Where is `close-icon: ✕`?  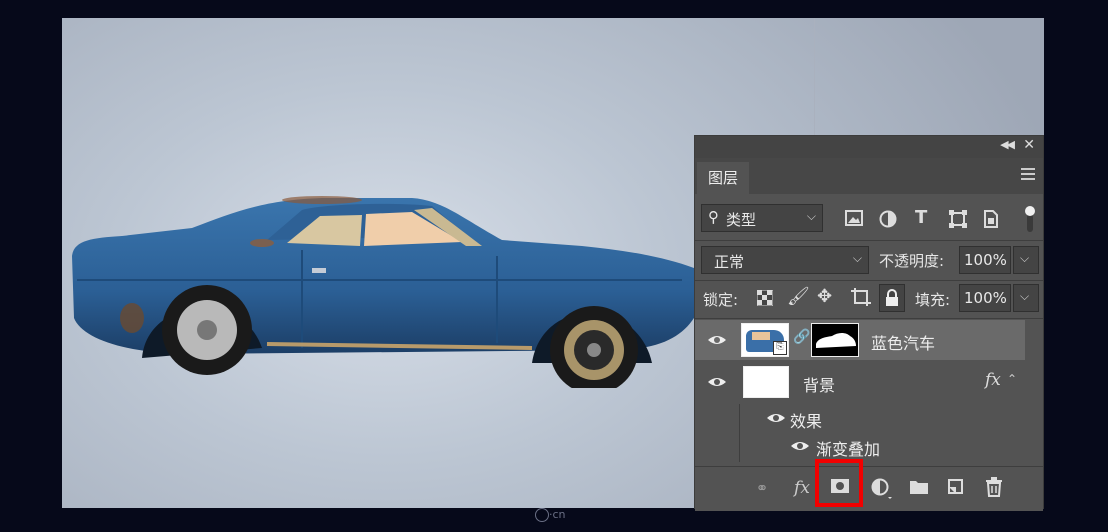 close-icon: ✕ is located at coordinates (1029, 145).